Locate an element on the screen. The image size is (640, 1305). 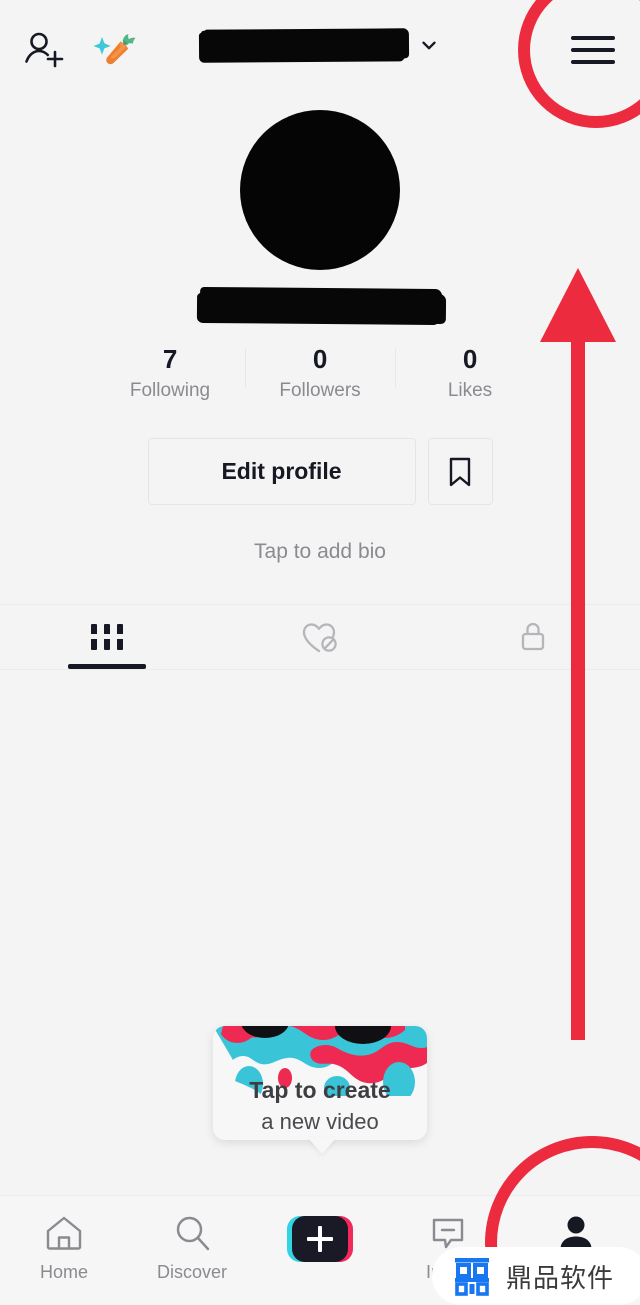
display-name-redaction is located at coordinates (321, 306).